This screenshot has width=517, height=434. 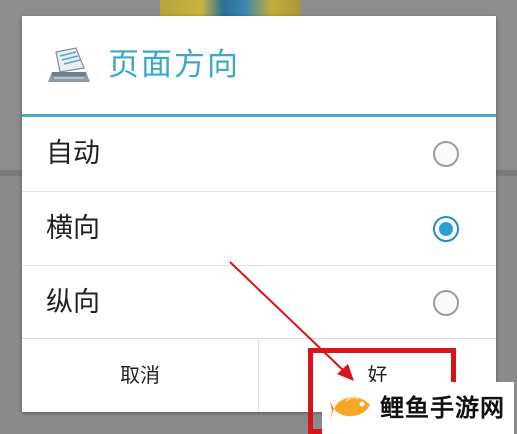 I want to click on watermark-text: 鲤鱼手游网, so click(x=442, y=408).